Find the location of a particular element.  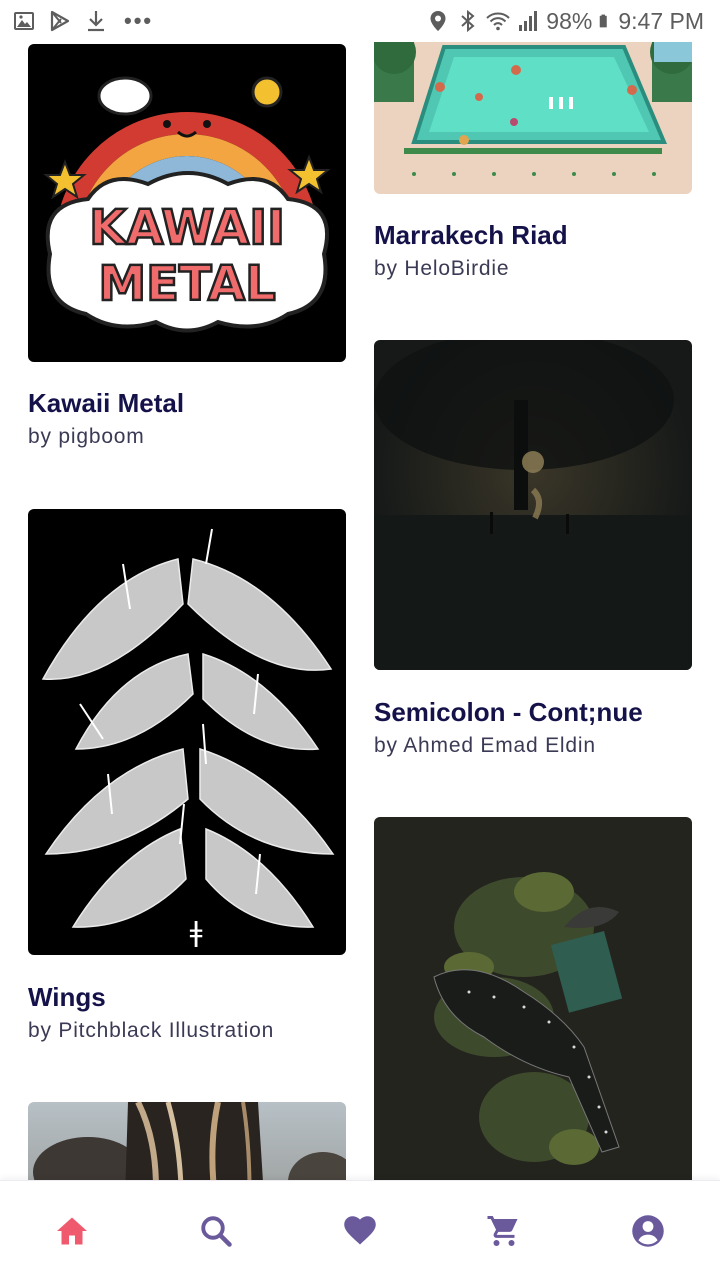

nav-cart is located at coordinates (504, 1231).